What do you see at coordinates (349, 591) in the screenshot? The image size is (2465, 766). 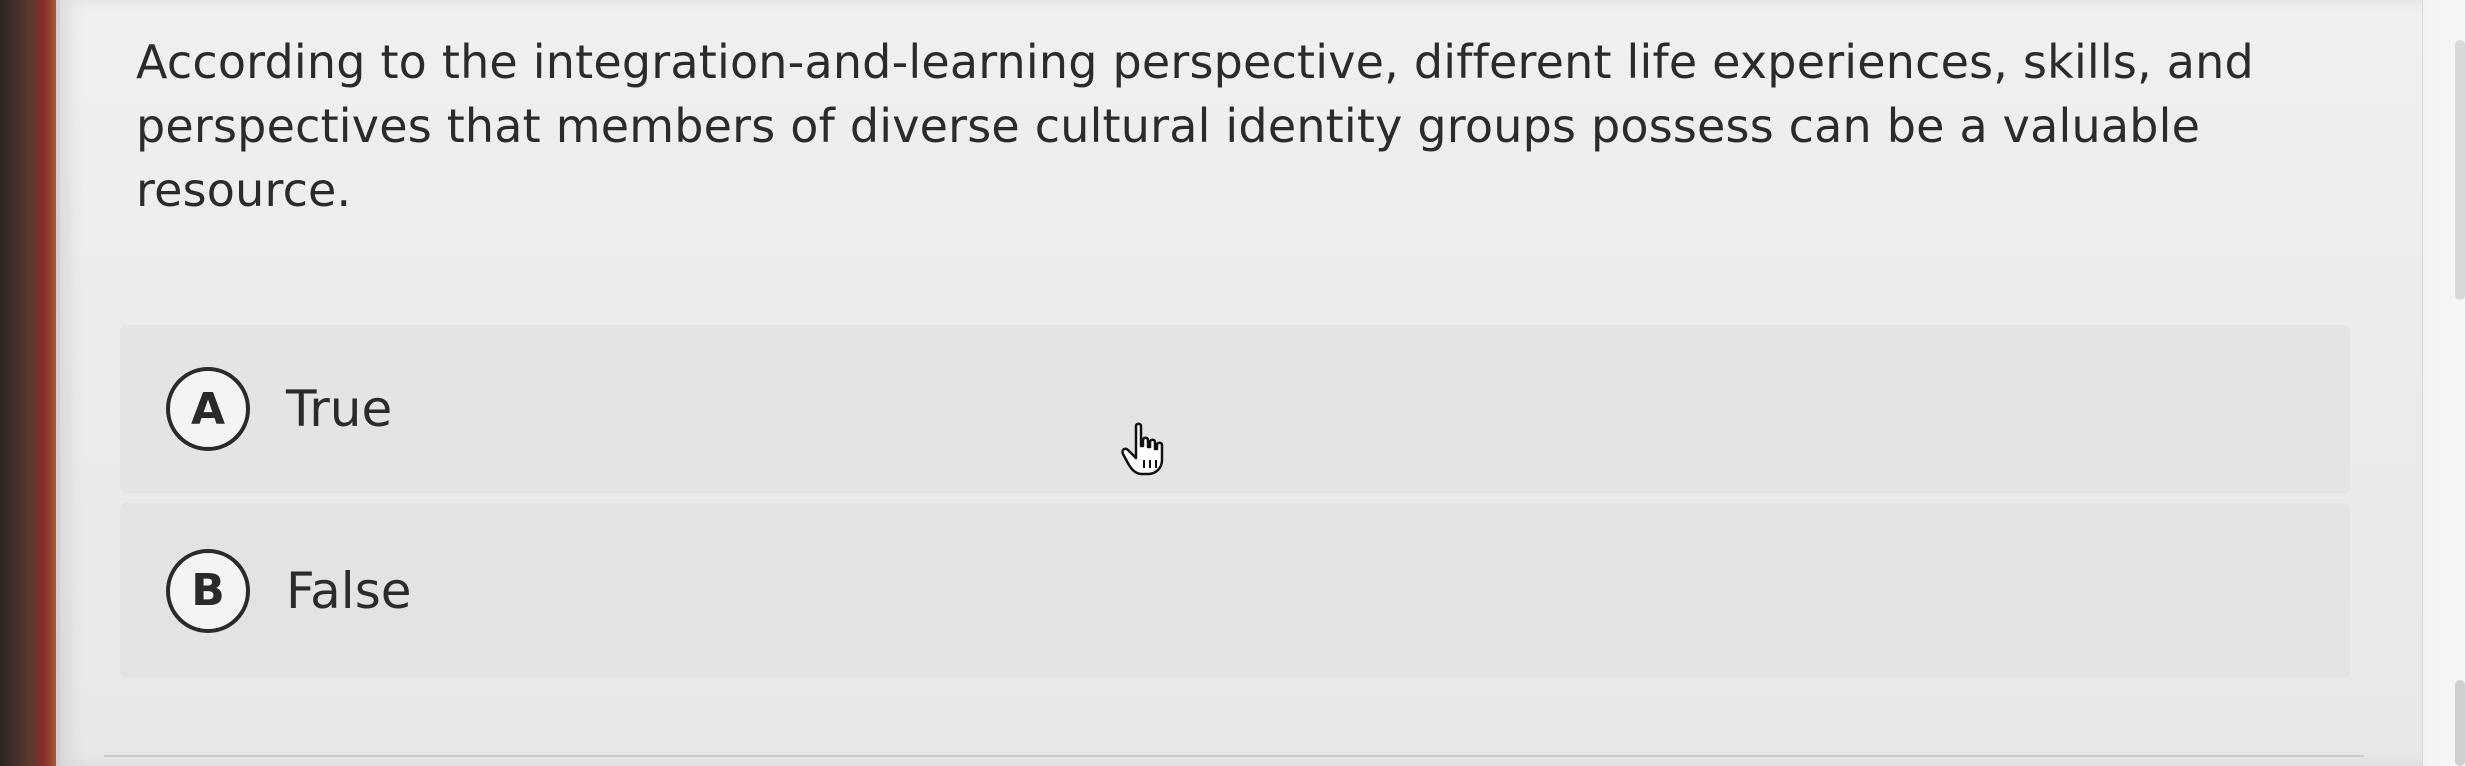 I see `option-b-label: False` at bounding box center [349, 591].